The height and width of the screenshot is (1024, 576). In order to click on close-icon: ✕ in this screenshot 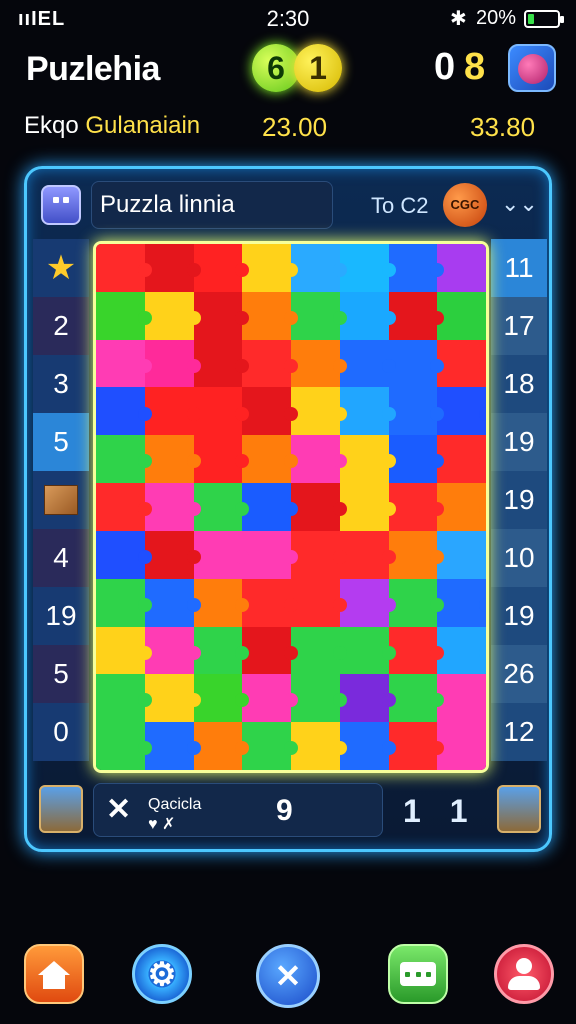, I will do `click(118, 809)`.